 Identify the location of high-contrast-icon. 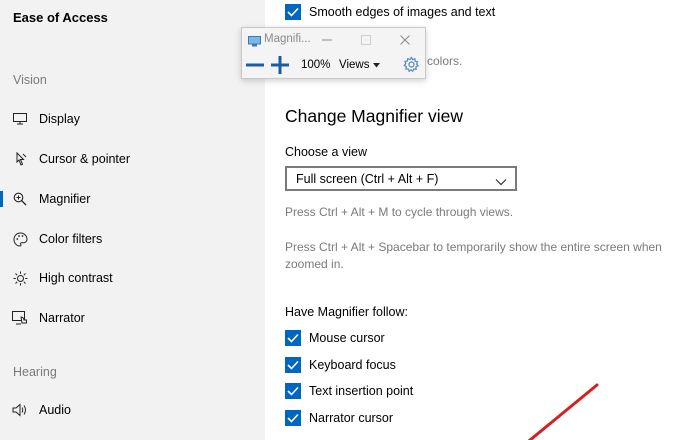
(20, 278).